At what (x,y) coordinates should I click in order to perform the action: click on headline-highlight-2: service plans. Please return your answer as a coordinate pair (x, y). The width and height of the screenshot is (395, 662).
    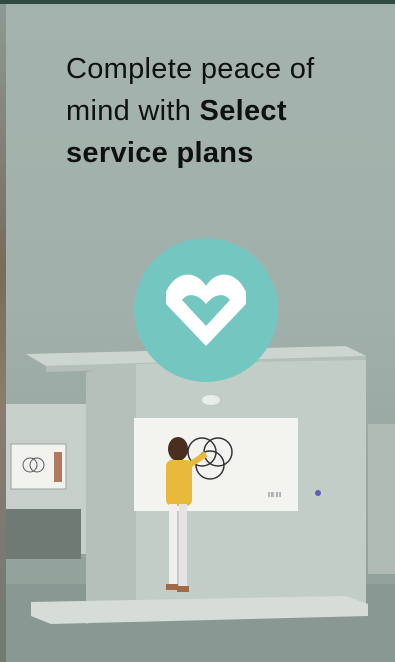
    Looking at the image, I should click on (160, 153).